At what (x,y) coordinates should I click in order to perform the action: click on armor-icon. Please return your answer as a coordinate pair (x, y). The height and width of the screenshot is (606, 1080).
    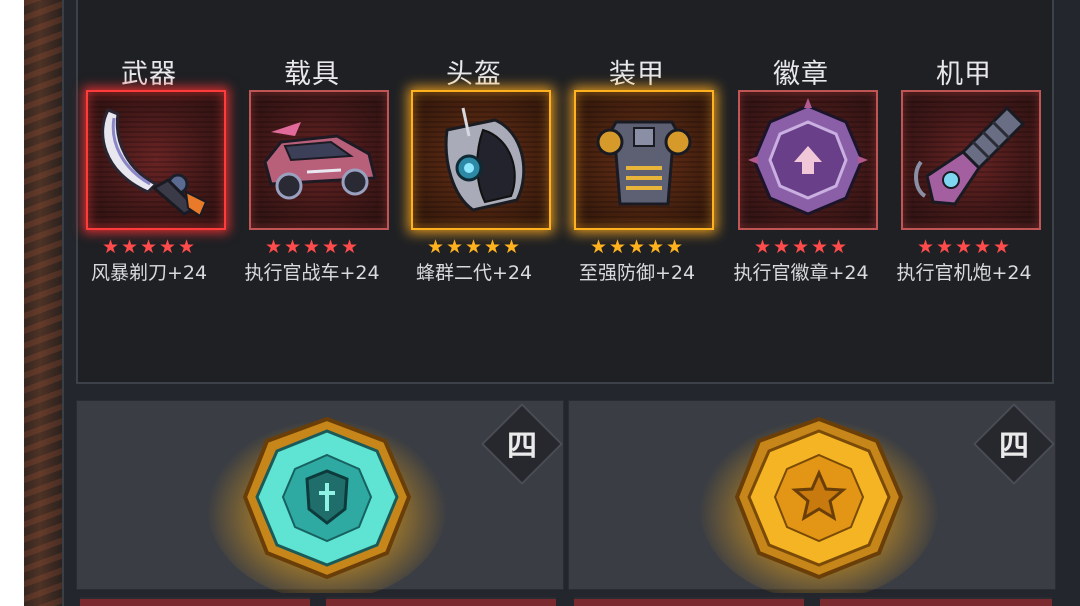
    Looking at the image, I should click on (644, 163).